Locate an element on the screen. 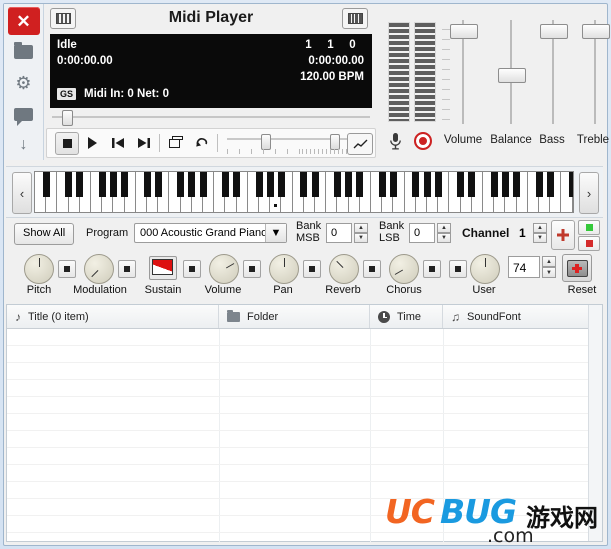  channel-mute-indicator is located at coordinates (589, 243).